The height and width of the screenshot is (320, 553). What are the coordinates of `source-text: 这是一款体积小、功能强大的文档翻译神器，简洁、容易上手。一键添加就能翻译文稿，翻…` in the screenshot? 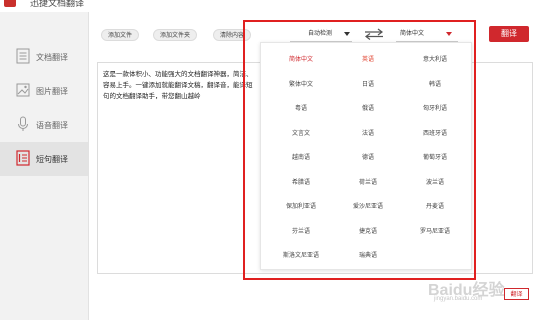 It's located at (178, 85).